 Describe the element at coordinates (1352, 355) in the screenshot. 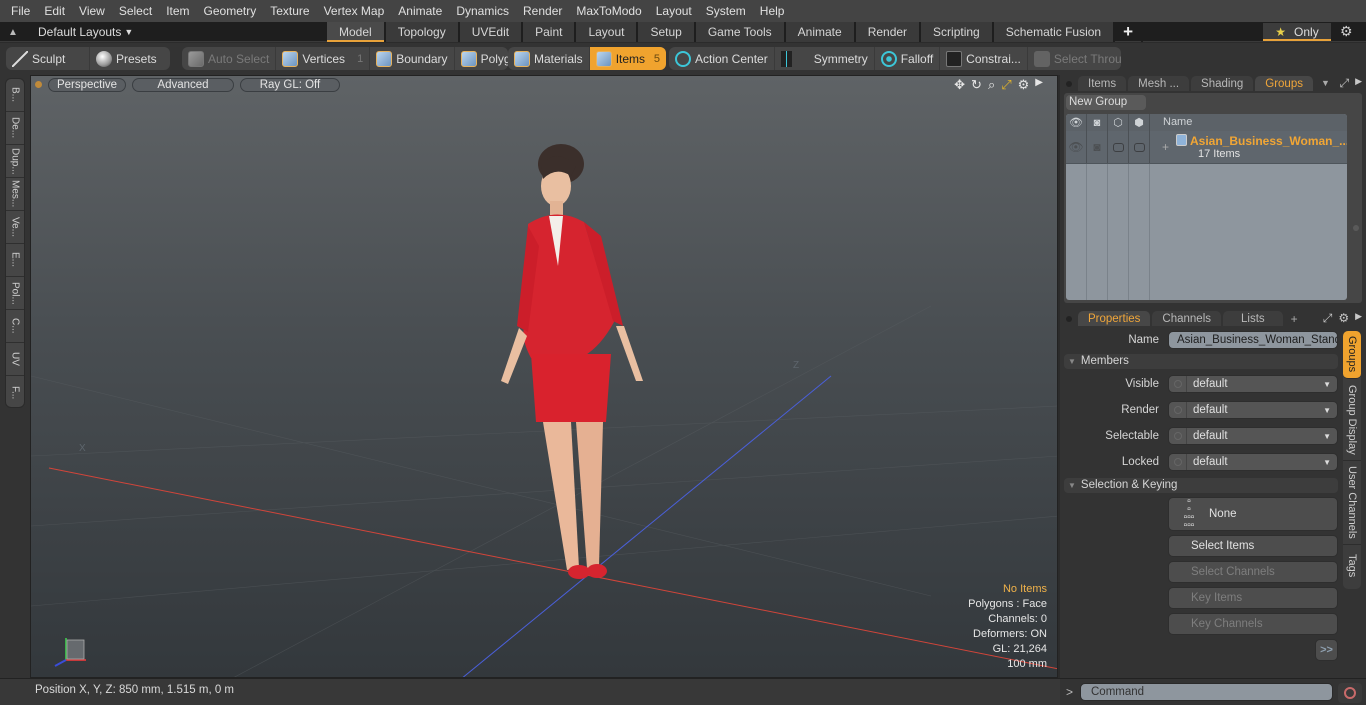

I see `side-tab-groups: Groups` at that location.